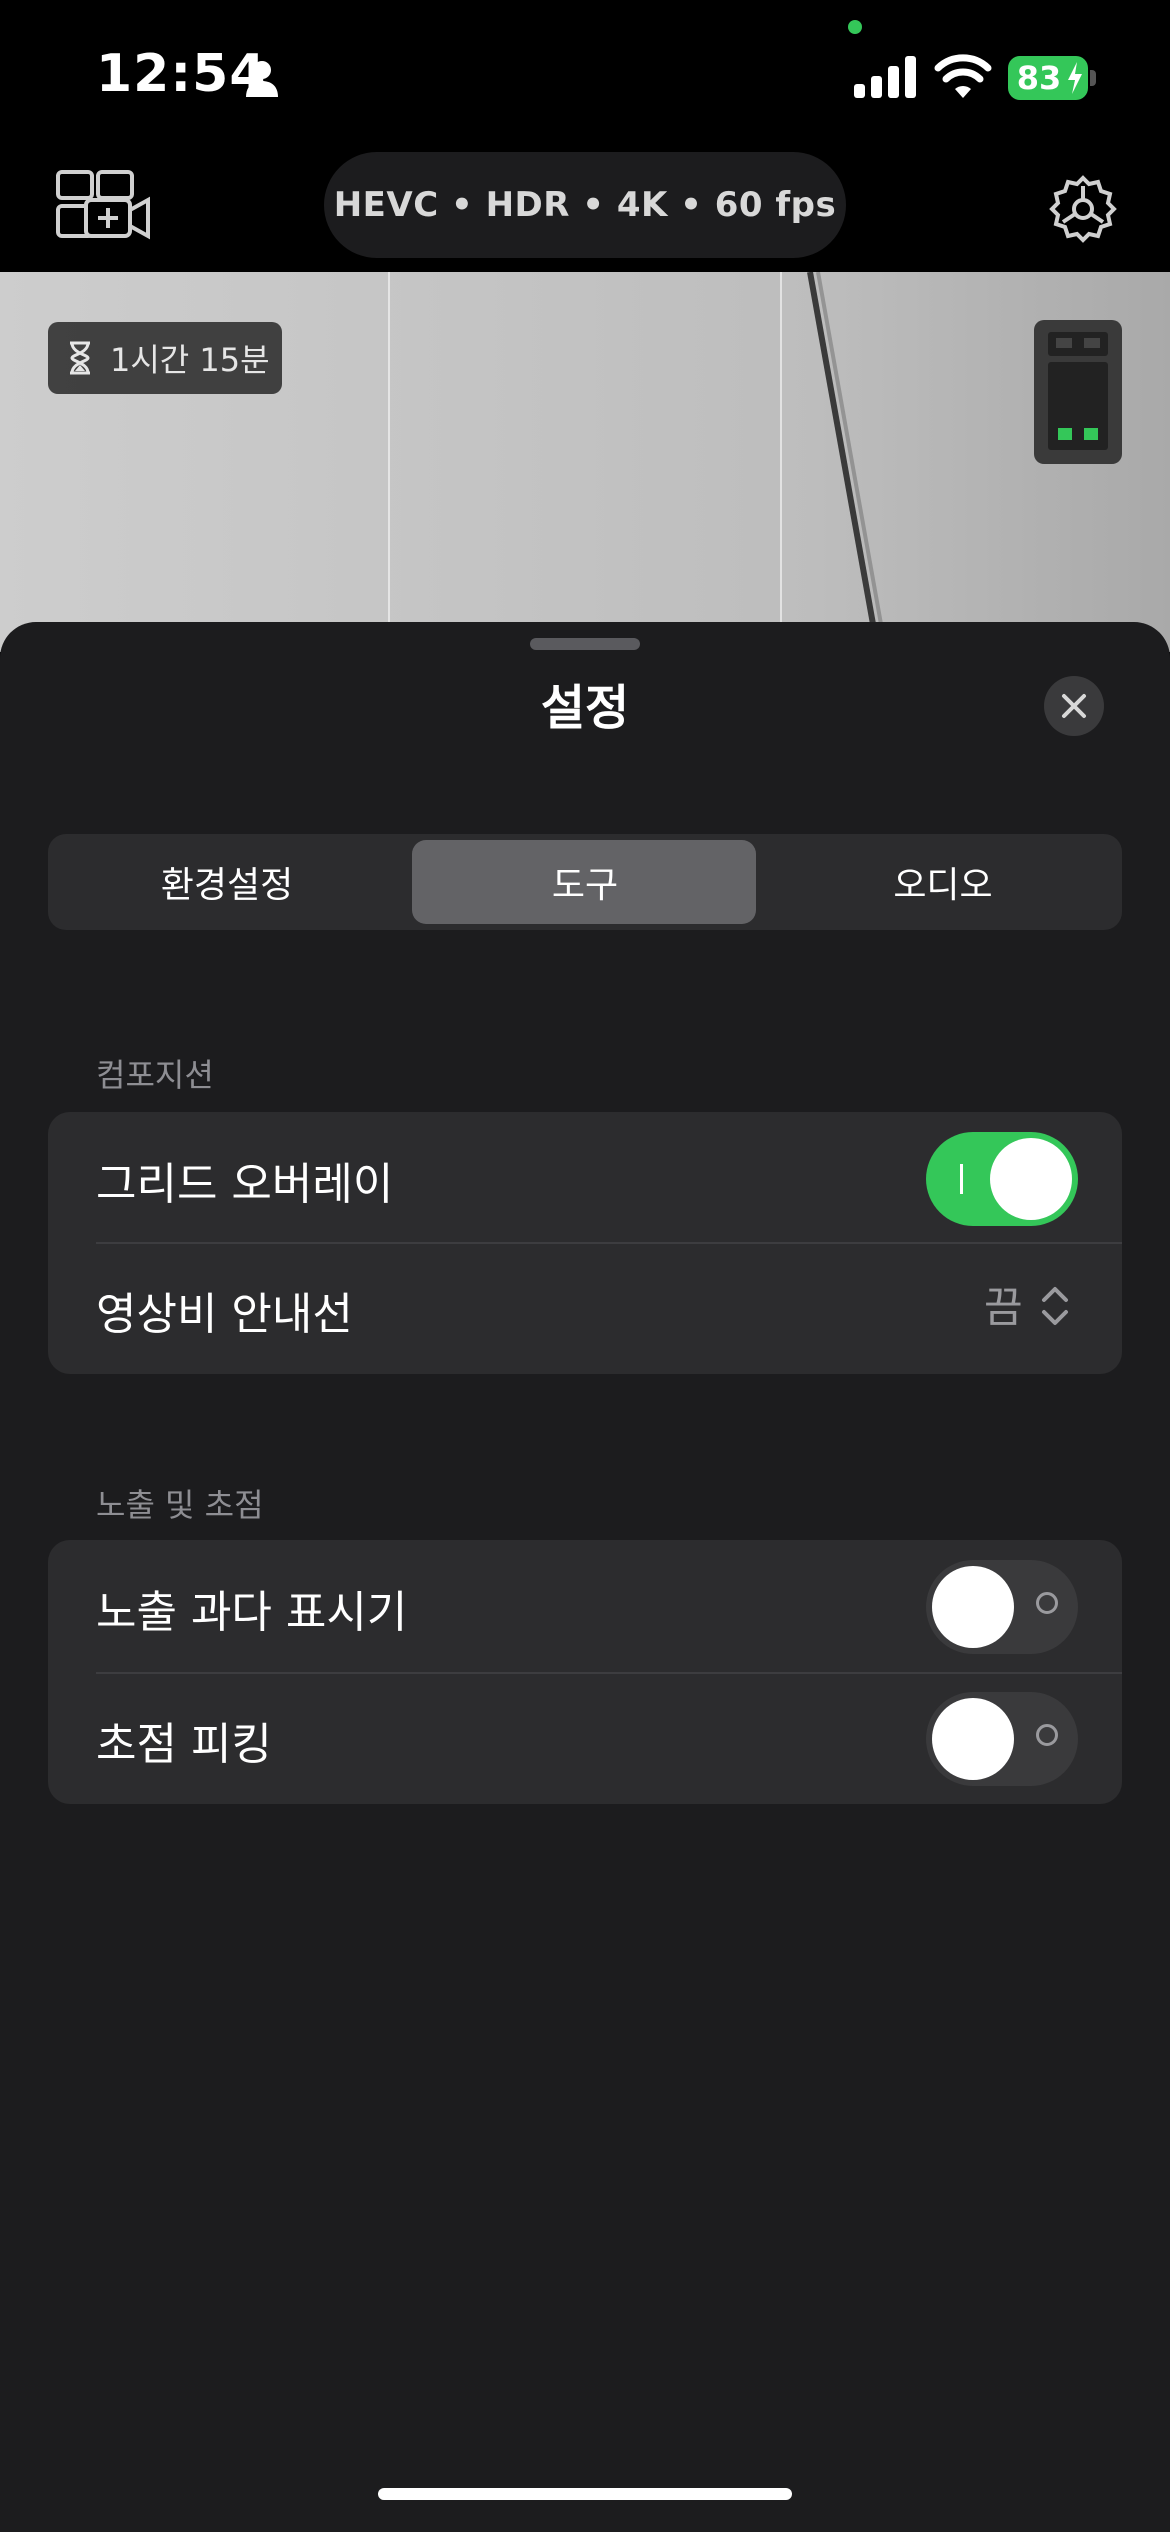 The width and height of the screenshot is (1170, 2532). What do you see at coordinates (245, 1184) in the screenshot?
I see `grid-overlay-label: 그리드 오버레이` at bounding box center [245, 1184].